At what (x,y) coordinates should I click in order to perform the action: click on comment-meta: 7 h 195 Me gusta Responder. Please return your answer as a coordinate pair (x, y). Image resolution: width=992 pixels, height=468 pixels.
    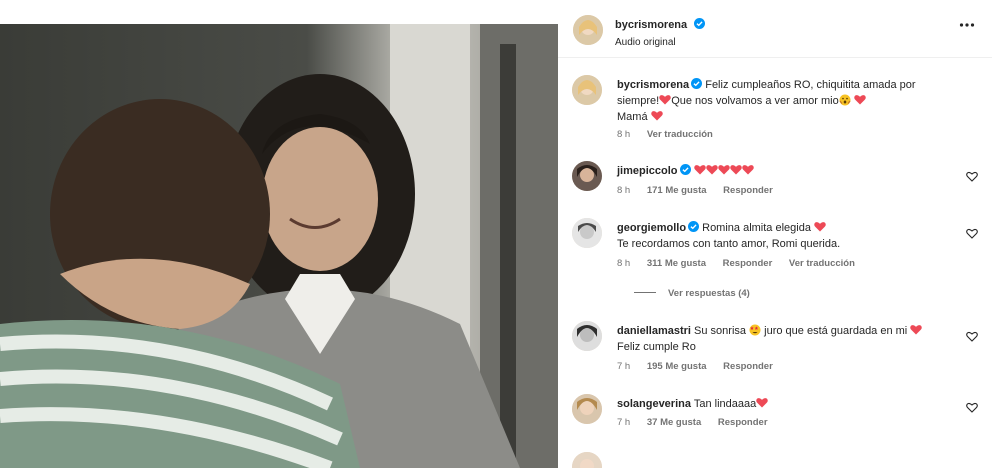
    Looking at the image, I should click on (702, 366).